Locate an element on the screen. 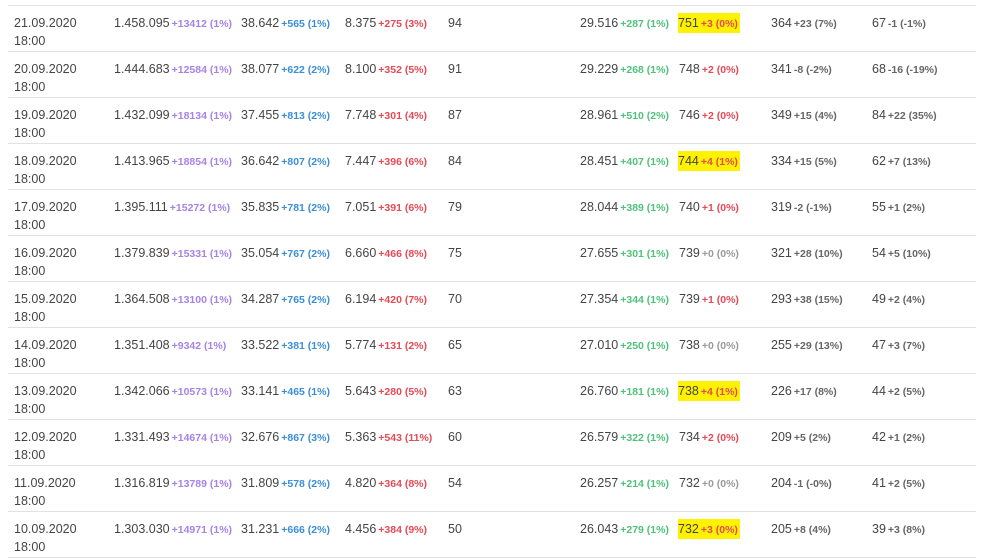 The height and width of the screenshot is (558, 1000). value-cell-c6: 744 +4 (1%) is located at coordinates (709, 161).